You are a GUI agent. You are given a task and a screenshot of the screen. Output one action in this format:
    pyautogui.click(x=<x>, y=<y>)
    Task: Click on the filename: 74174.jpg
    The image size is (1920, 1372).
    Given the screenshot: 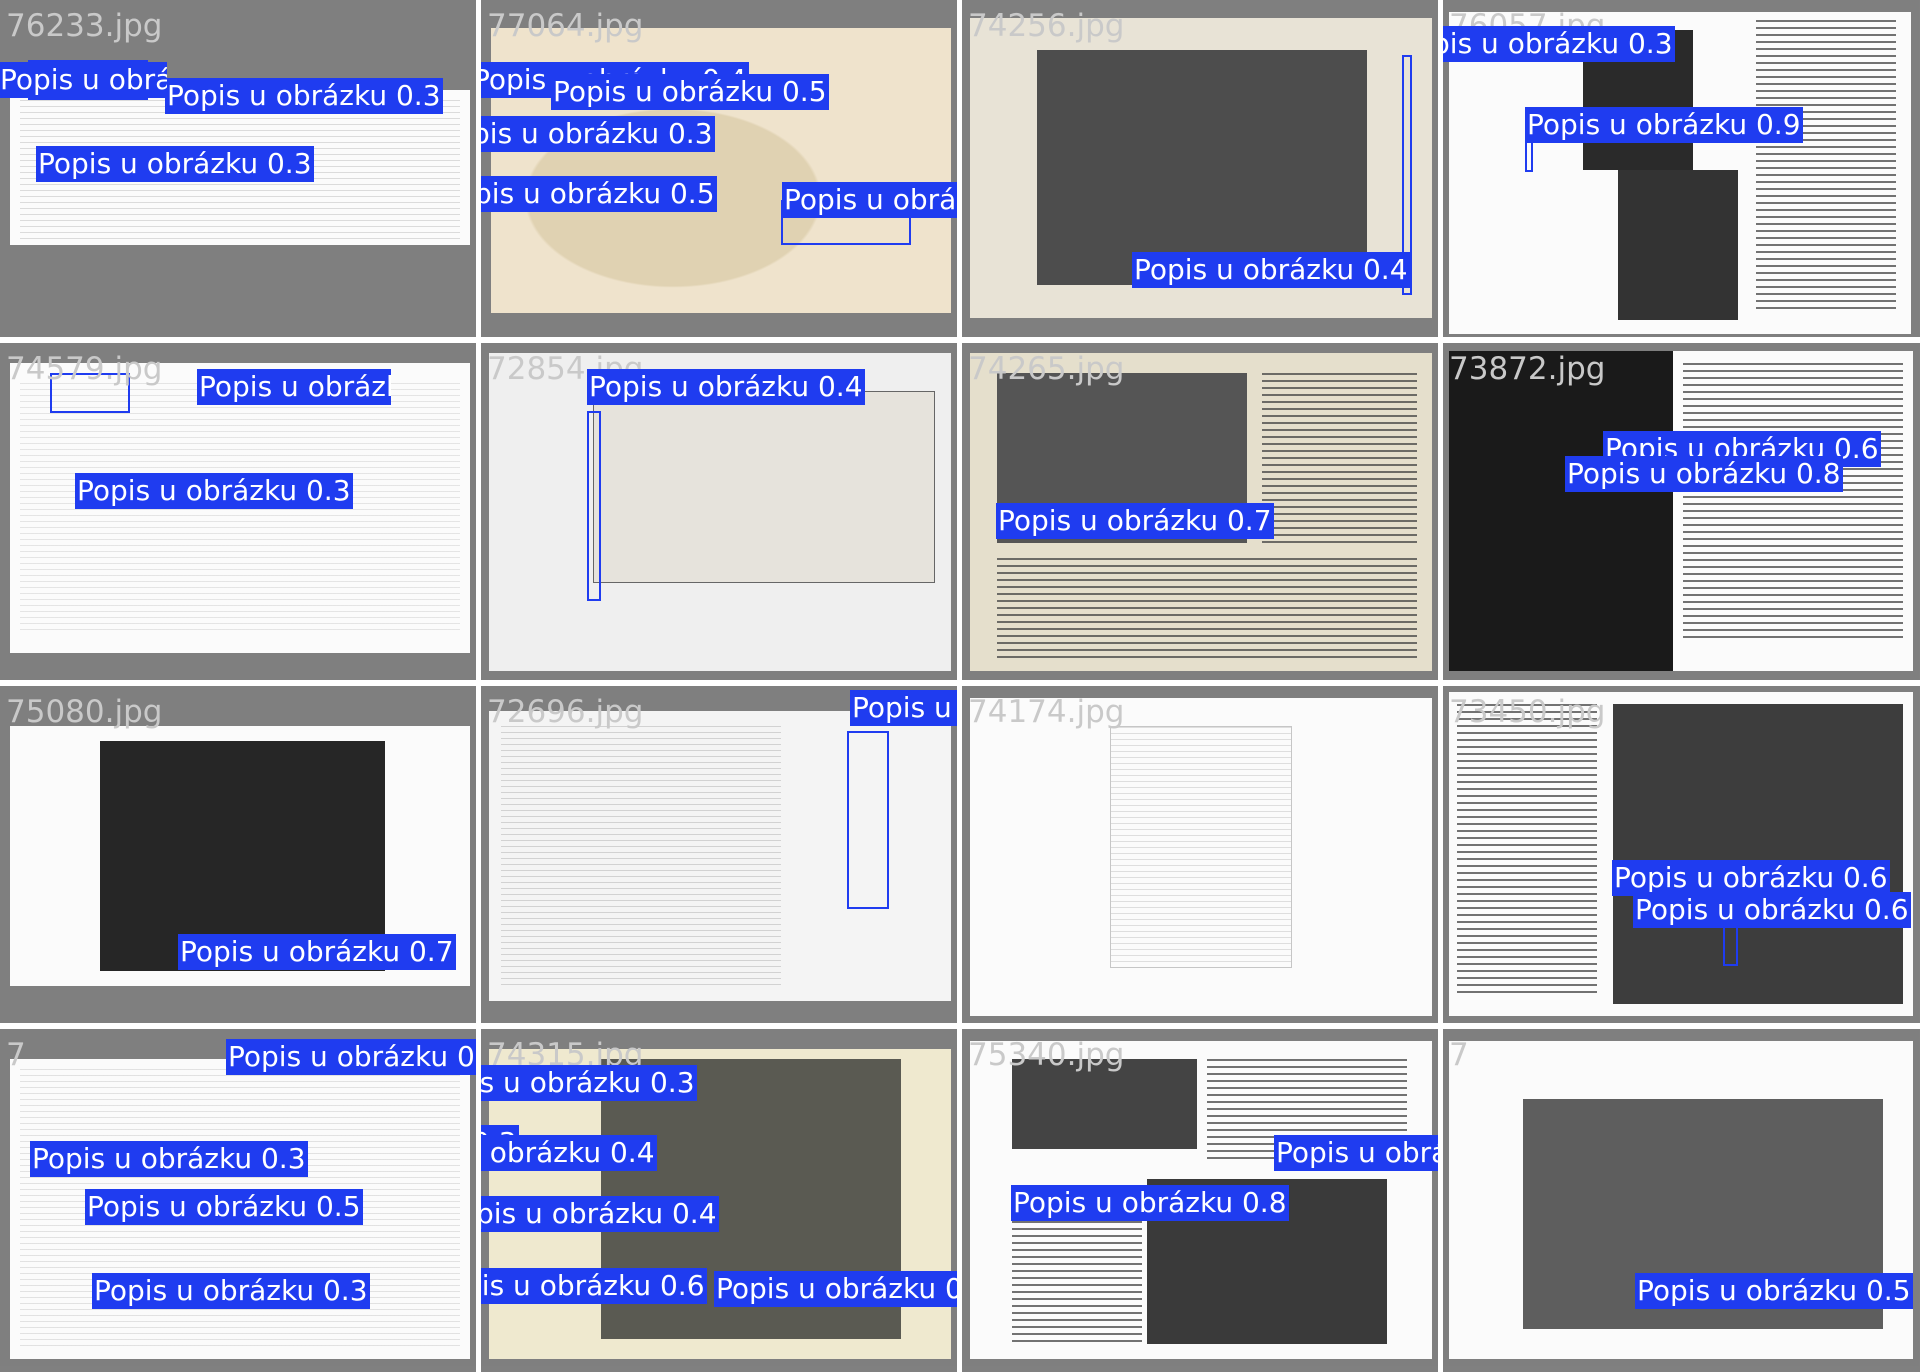 What is the action you would take?
    pyautogui.click(x=1046, y=712)
    